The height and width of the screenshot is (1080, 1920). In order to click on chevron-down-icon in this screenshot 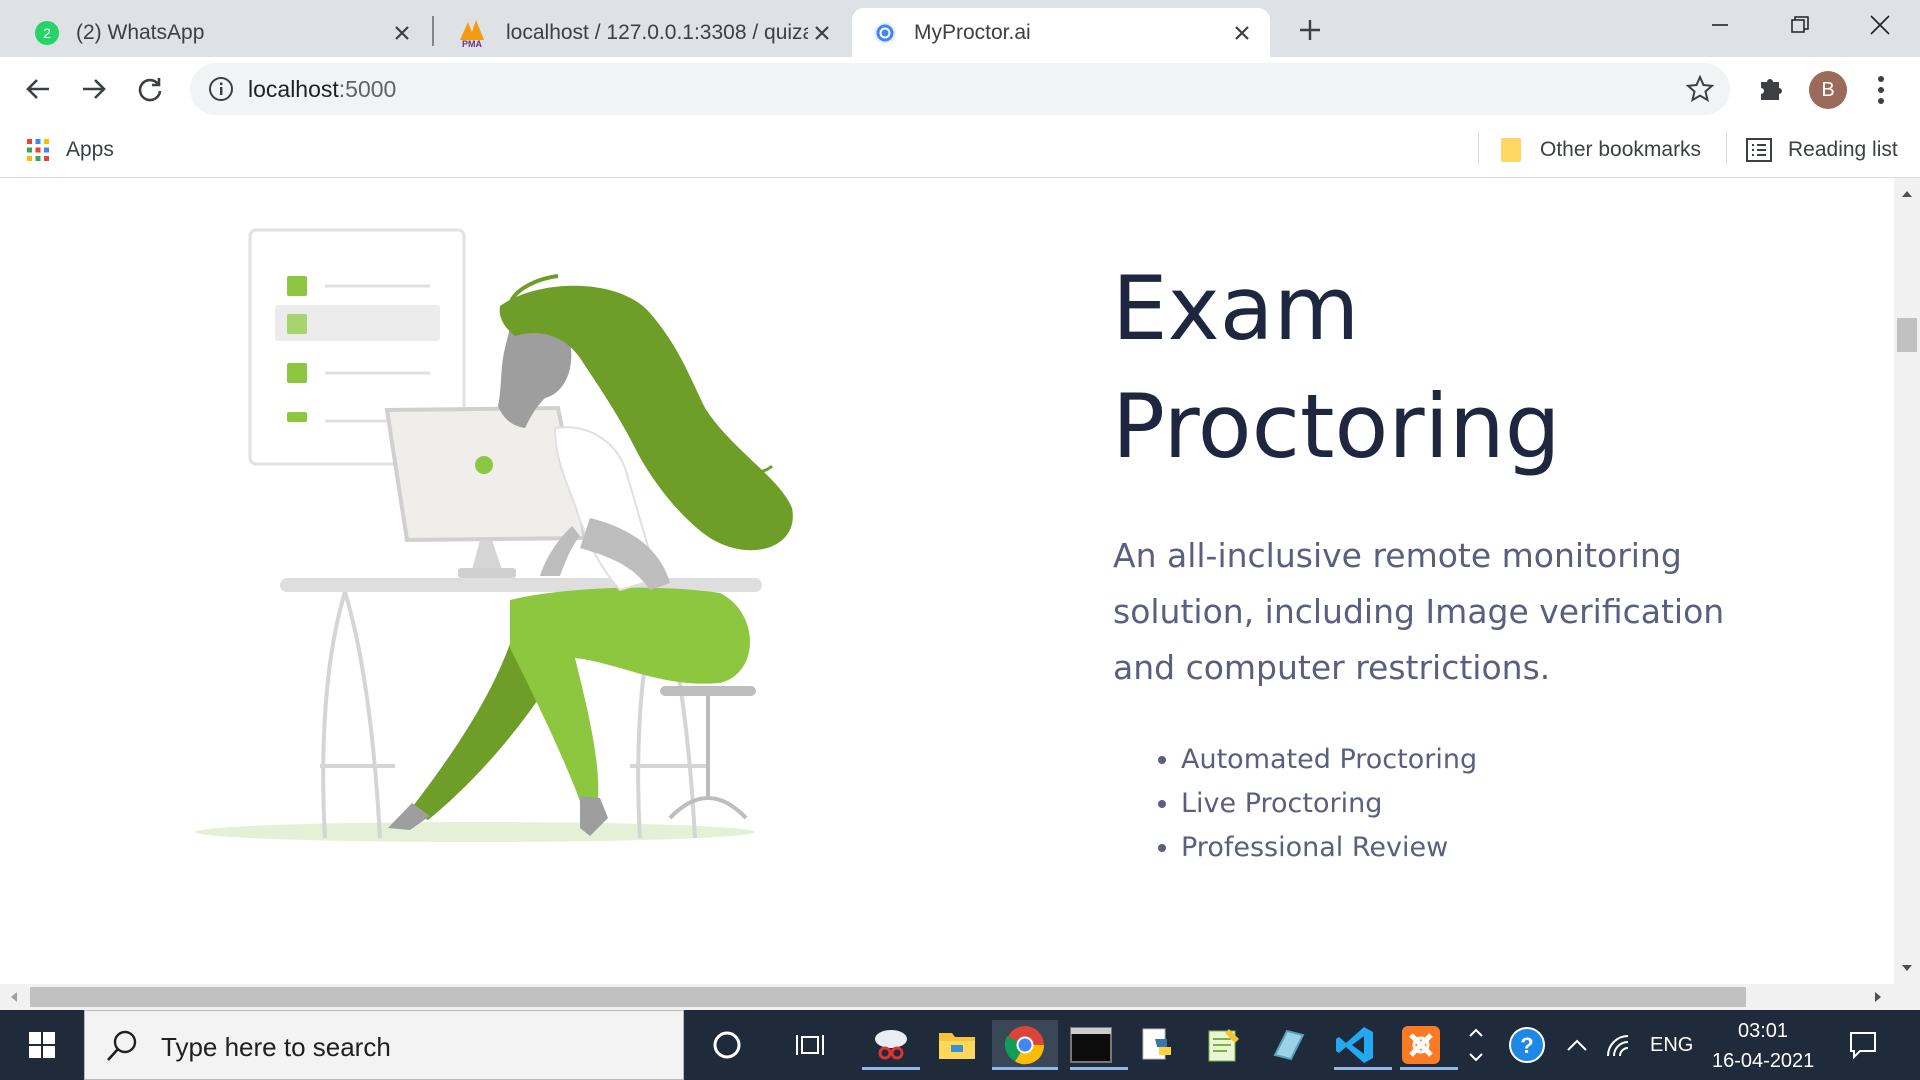, I will do `click(1476, 1057)`.